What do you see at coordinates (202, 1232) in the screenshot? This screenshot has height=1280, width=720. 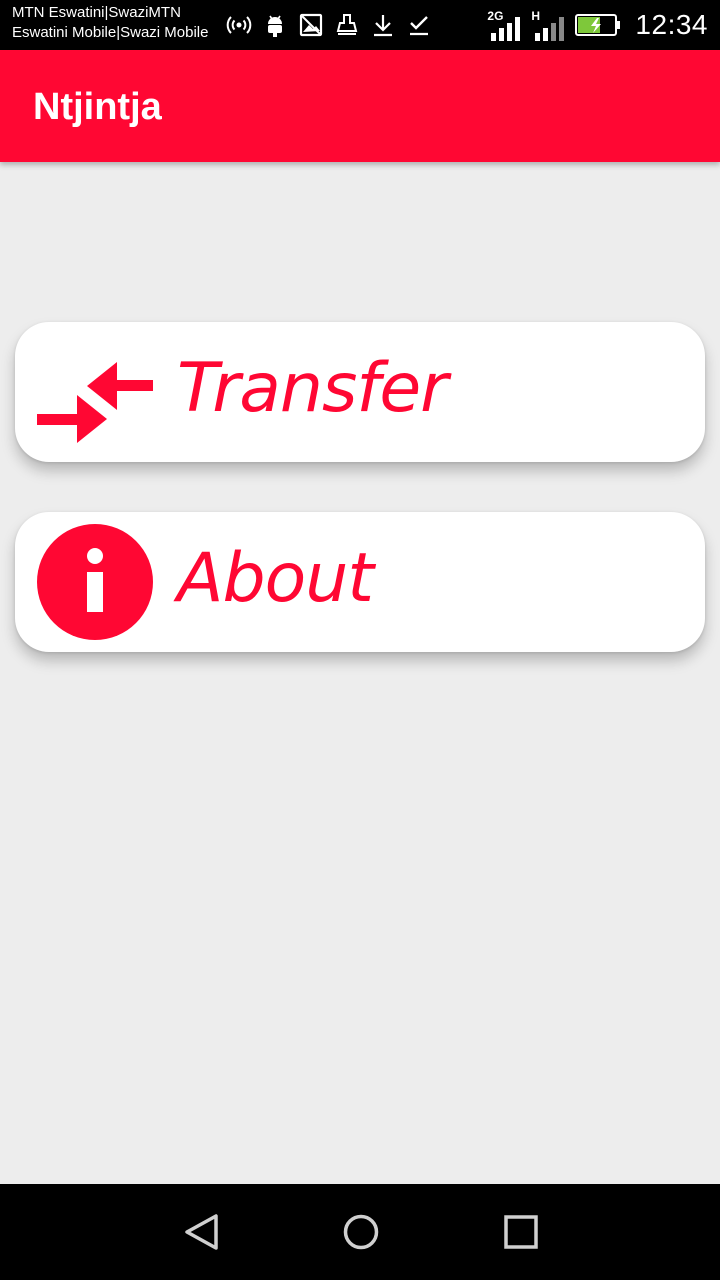 I see `back-icon` at bounding box center [202, 1232].